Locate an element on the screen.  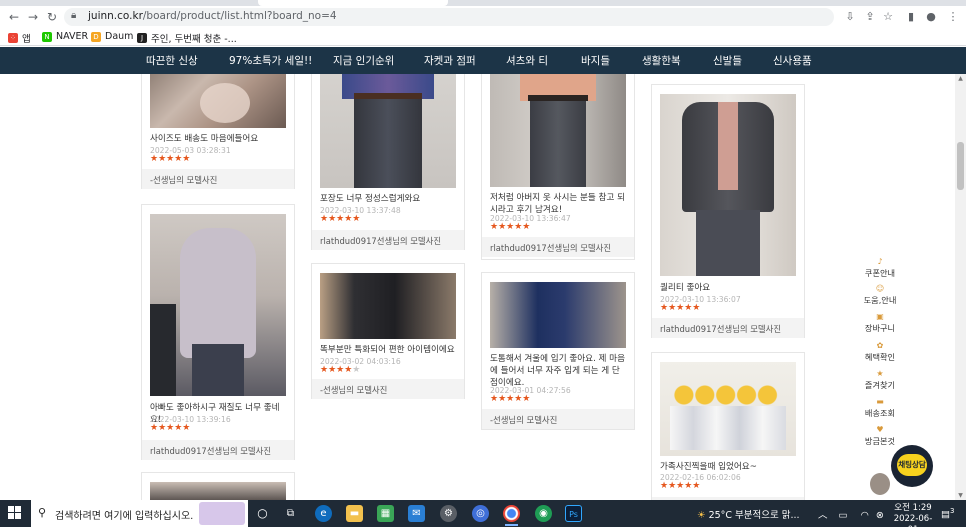
review-text: 포장도 너무 정성스럽게와요 is located at coordinates (388, 199).